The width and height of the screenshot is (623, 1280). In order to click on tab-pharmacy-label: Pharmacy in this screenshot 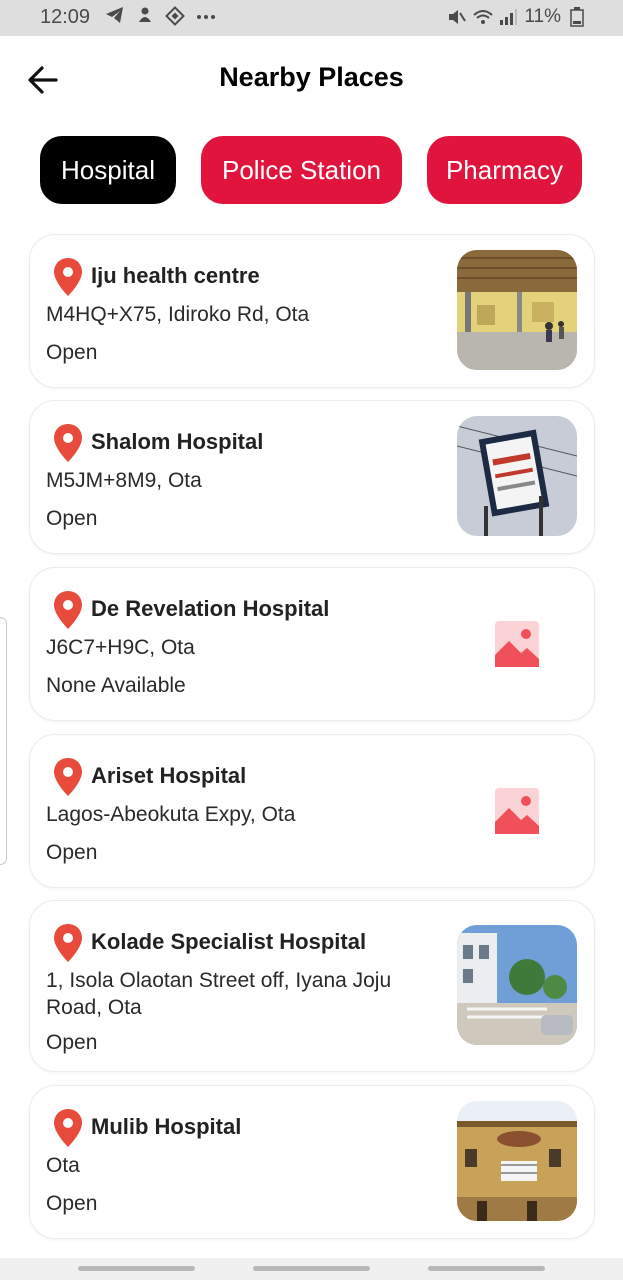, I will do `click(504, 169)`.